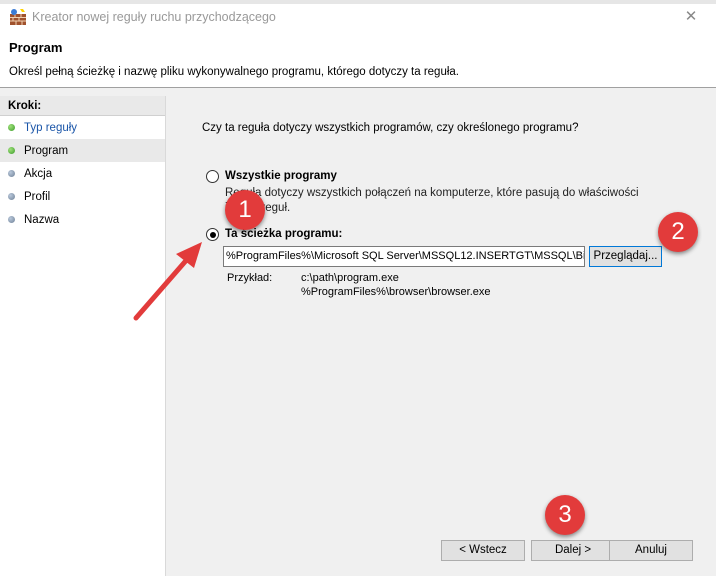 The width and height of the screenshot is (716, 583). What do you see at coordinates (483, 550) in the screenshot?
I see `back-button: < Wstecz` at bounding box center [483, 550].